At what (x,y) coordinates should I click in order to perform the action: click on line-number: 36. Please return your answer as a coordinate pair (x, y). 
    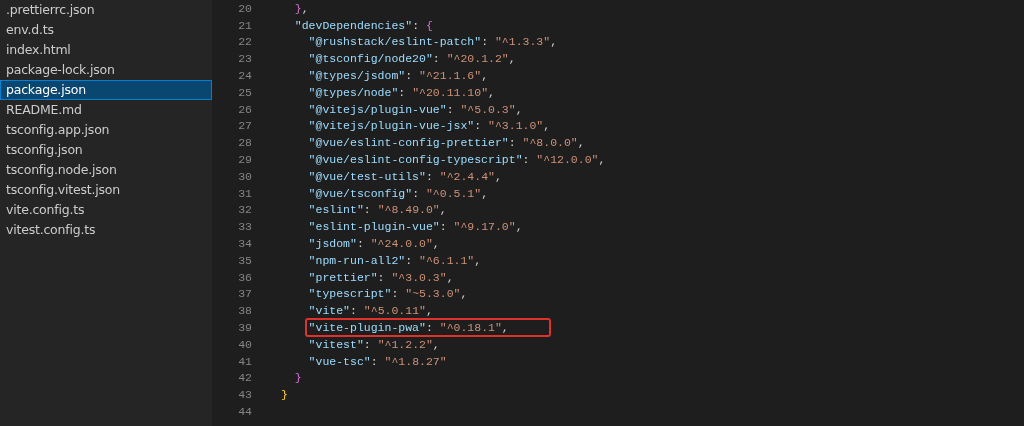
    Looking at the image, I should click on (244, 277).